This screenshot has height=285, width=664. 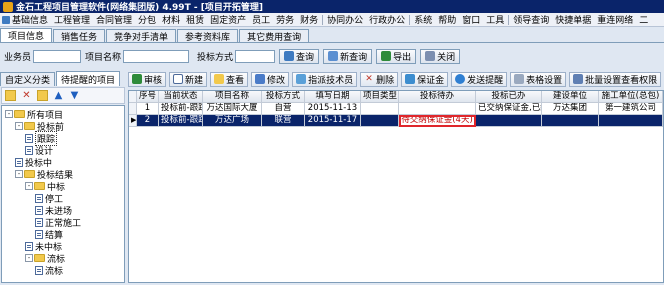 What do you see at coordinates (133, 97) in the screenshot?
I see `row-indicator-header` at bounding box center [133, 97].